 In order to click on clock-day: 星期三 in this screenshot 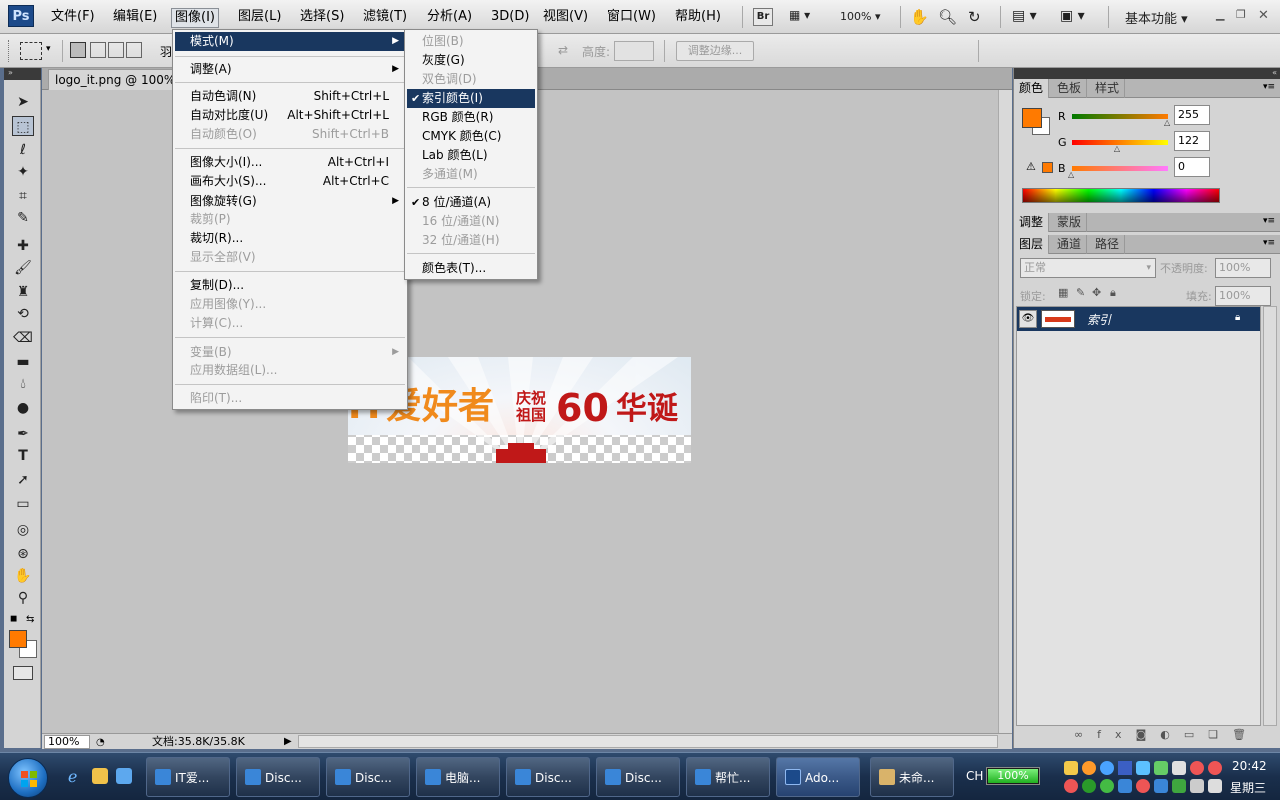, I will do `click(1248, 787)`.